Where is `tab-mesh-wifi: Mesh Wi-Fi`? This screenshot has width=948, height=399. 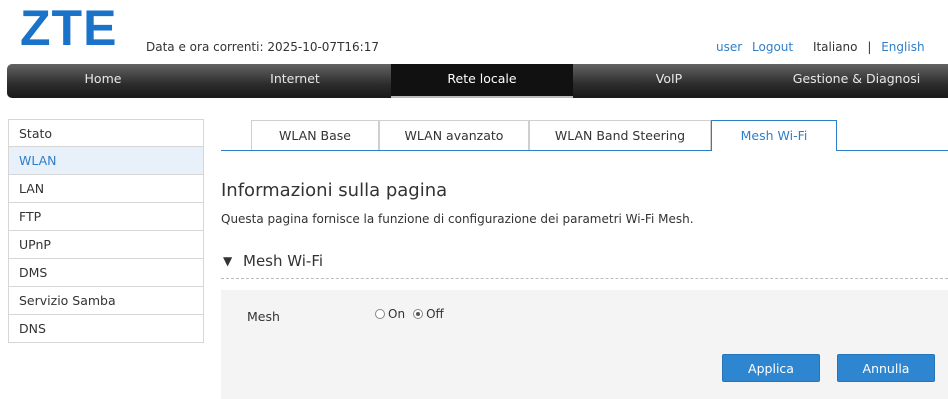 tab-mesh-wifi: Mesh Wi-Fi is located at coordinates (774, 135).